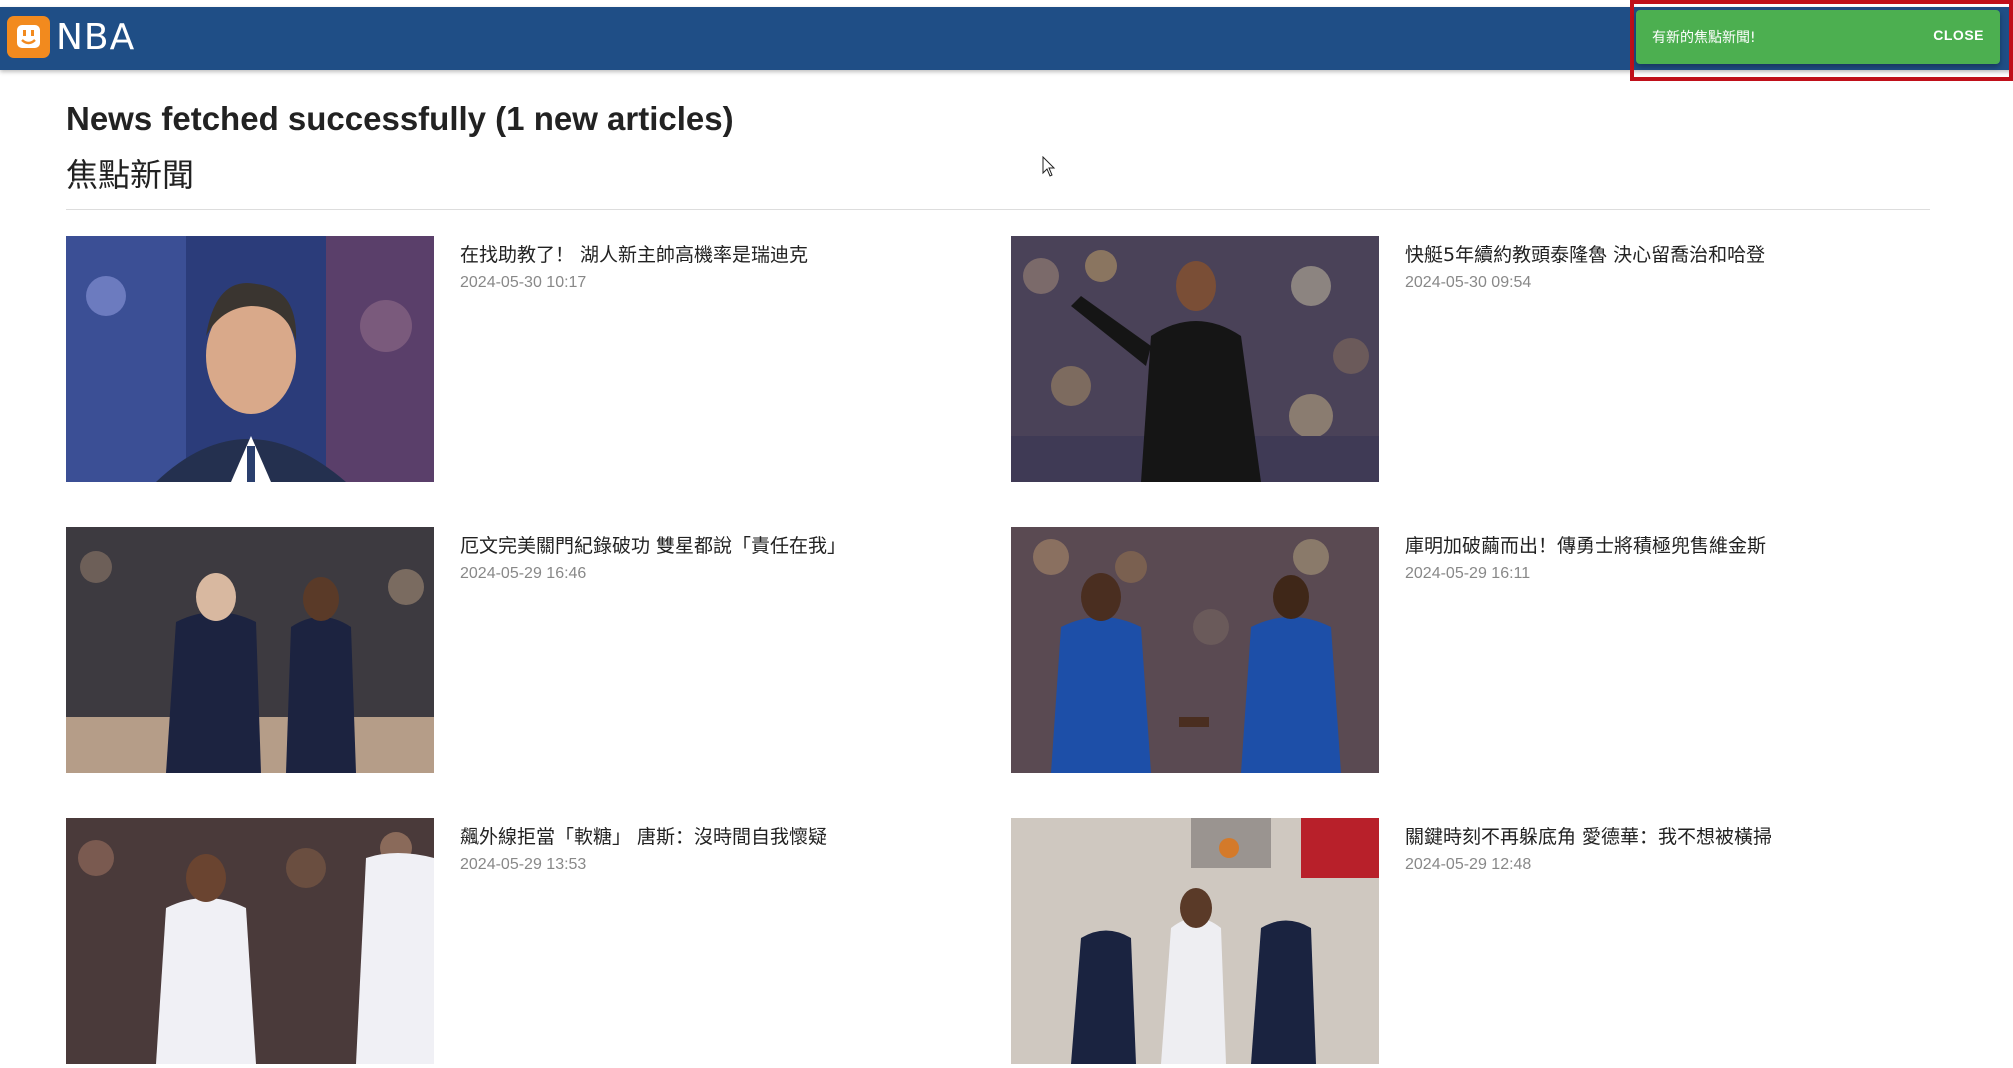 This screenshot has height=1068, width=2013. Describe the element at coordinates (1585, 253) in the screenshot. I see `article-title: 快艇5年續約教頭泰隆魯 決心留喬治和哈登` at that location.